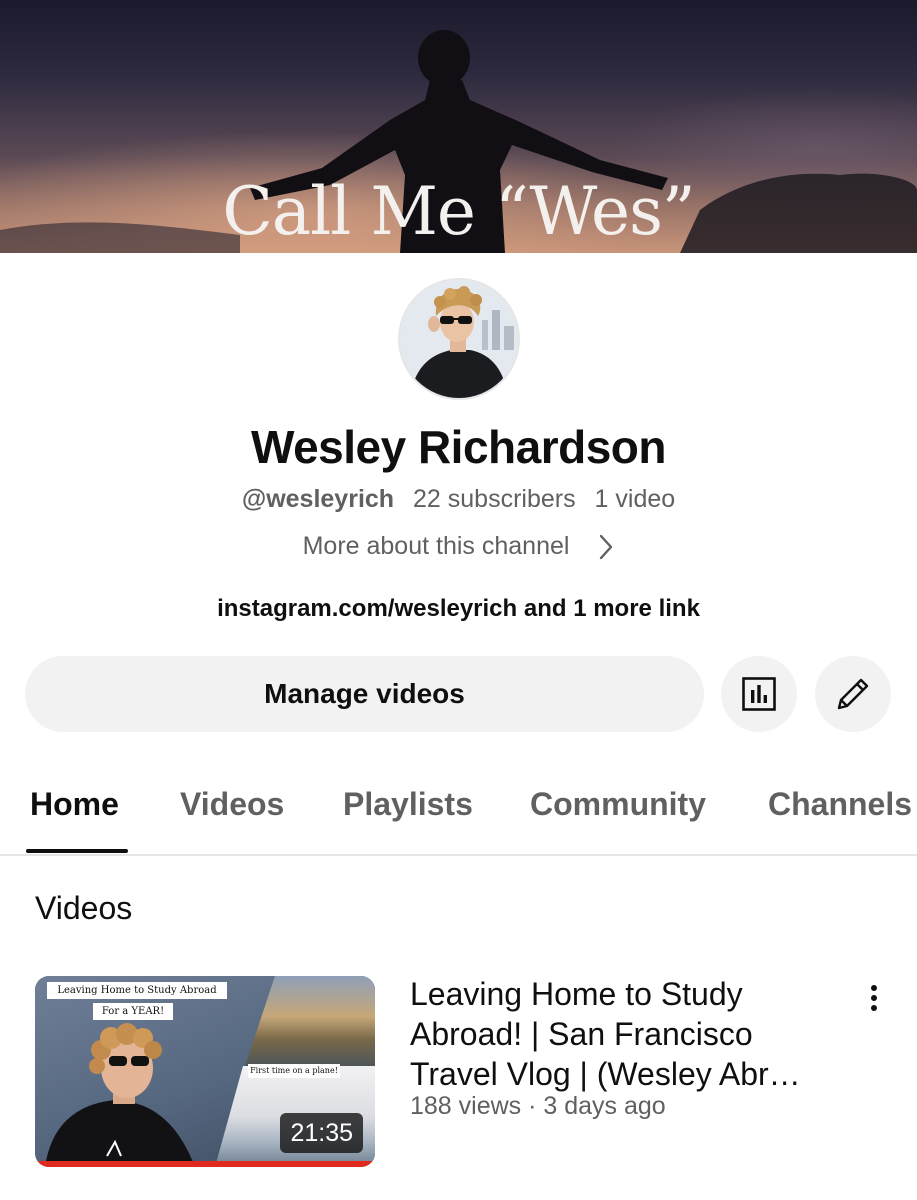 This screenshot has height=1200, width=917. I want to click on tab-community: Community, so click(618, 804).